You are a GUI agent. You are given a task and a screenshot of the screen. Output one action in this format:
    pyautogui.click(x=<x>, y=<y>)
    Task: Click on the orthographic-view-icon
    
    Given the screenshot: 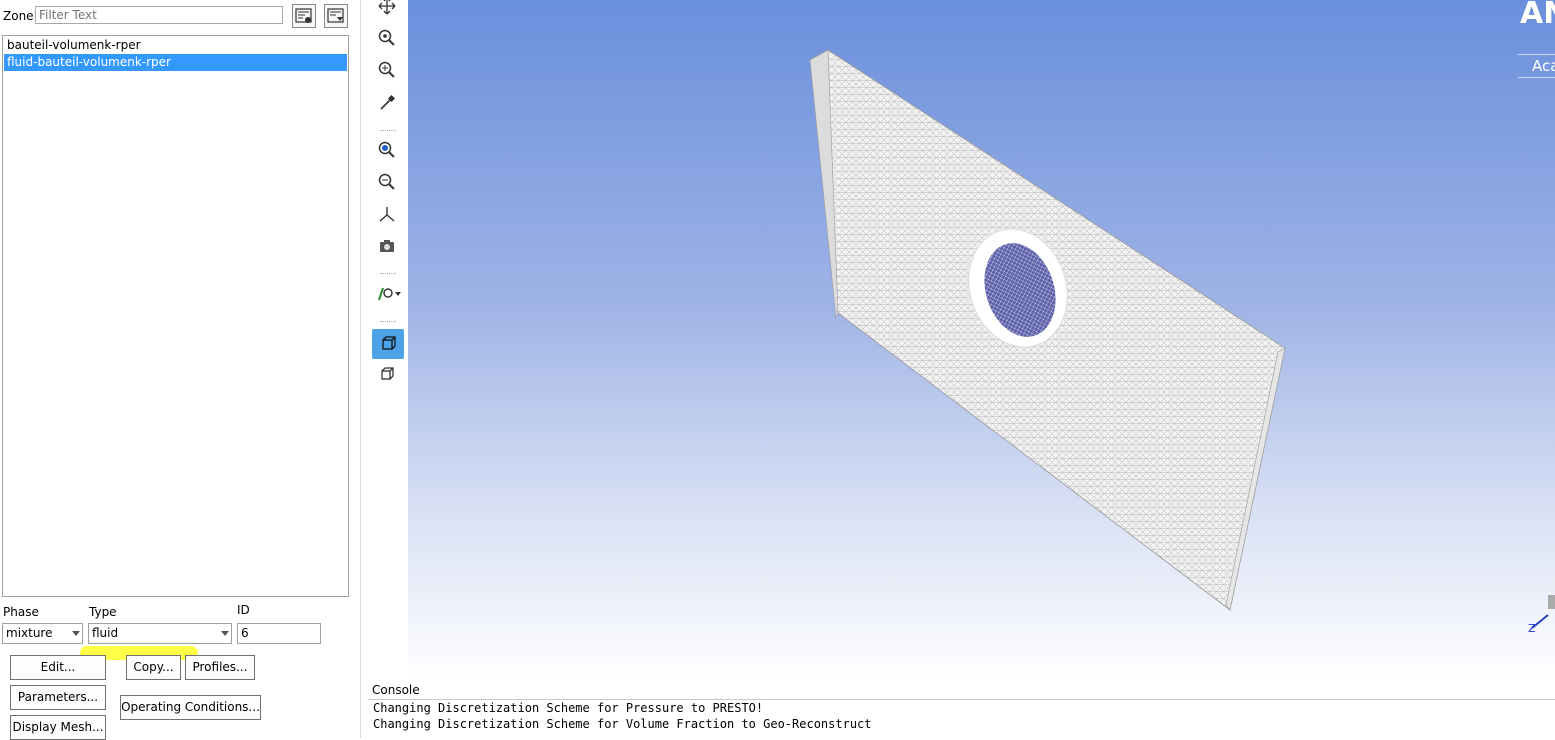 What is the action you would take?
    pyautogui.click(x=389, y=343)
    